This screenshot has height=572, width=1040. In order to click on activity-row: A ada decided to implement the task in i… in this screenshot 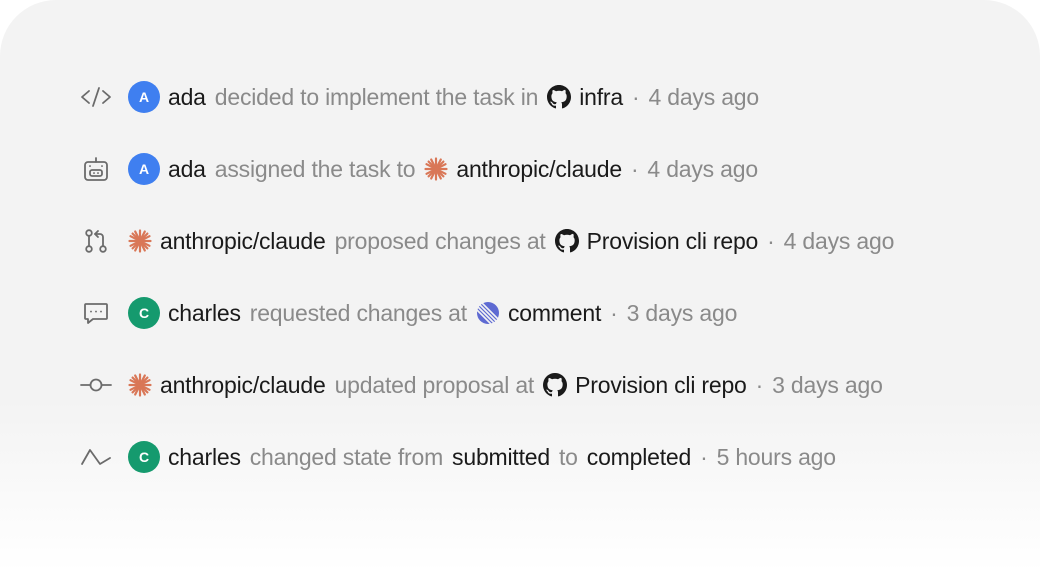, I will do `click(487, 97)`.